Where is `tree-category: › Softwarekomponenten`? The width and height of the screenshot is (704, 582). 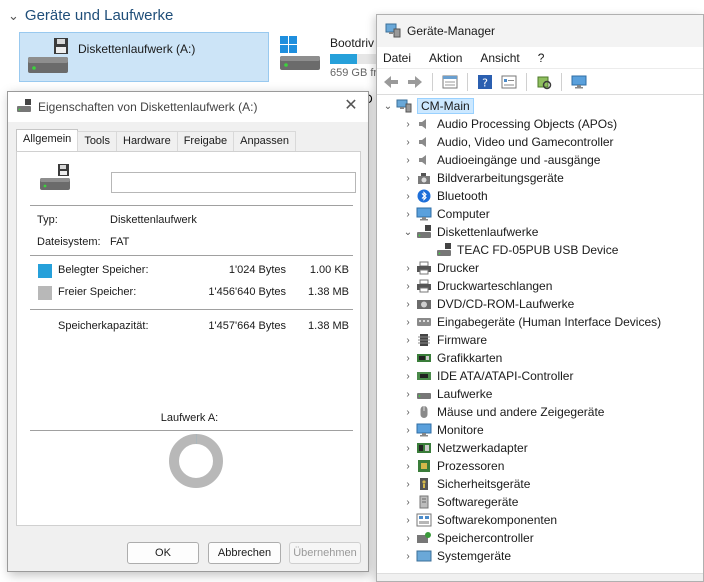
tree-category: › Softwarekomponenten is located at coordinates (540, 520).